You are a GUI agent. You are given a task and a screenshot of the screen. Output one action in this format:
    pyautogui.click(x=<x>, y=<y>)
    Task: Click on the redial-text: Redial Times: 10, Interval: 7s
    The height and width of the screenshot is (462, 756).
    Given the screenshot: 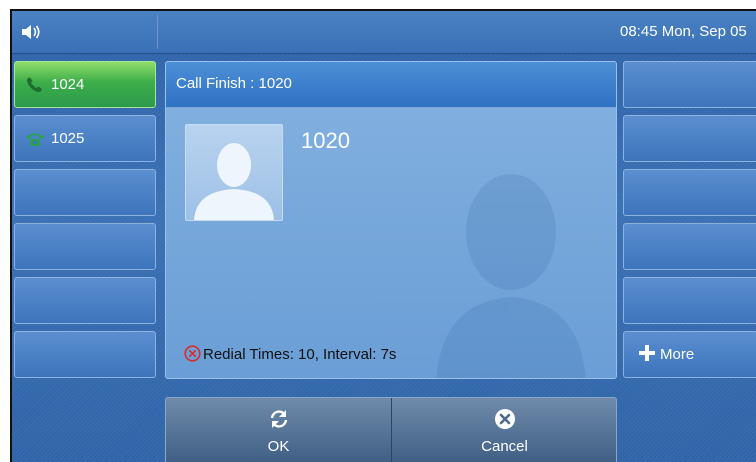 What is the action you would take?
    pyautogui.click(x=300, y=354)
    